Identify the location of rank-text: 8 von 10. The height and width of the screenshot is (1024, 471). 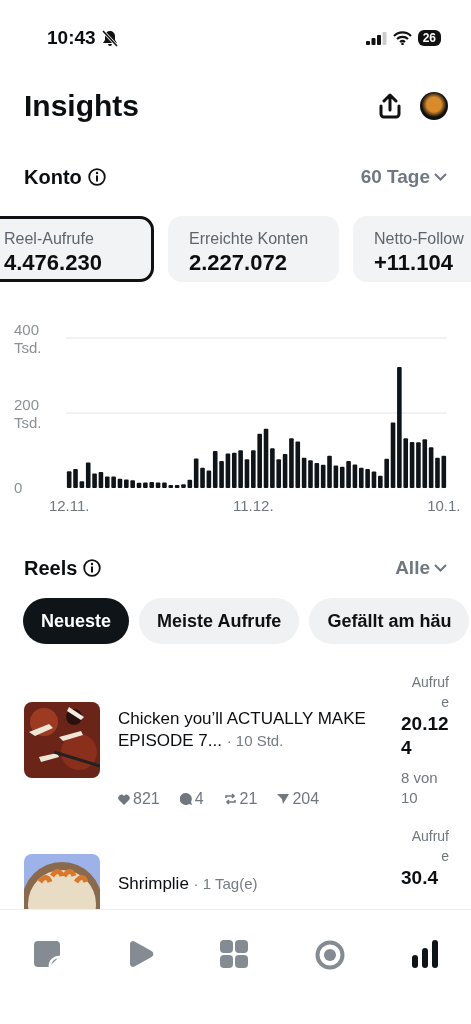
(420, 788).